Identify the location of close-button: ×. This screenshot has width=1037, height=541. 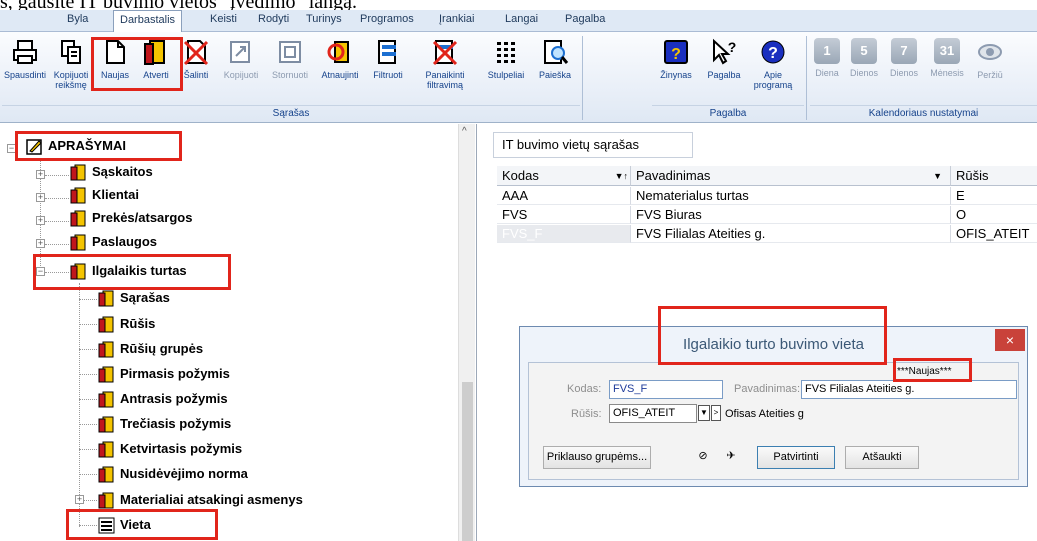
(1010, 340).